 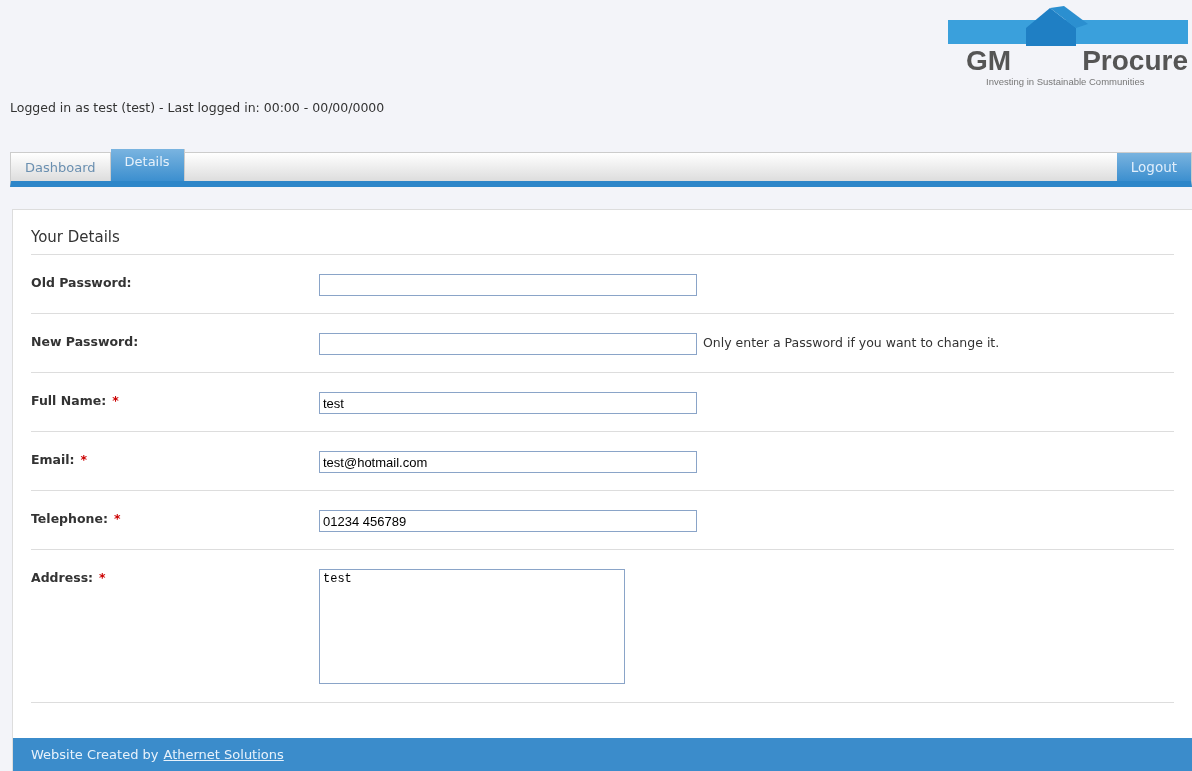 What do you see at coordinates (602, 232) in the screenshot?
I see `section-title: Your Details` at bounding box center [602, 232].